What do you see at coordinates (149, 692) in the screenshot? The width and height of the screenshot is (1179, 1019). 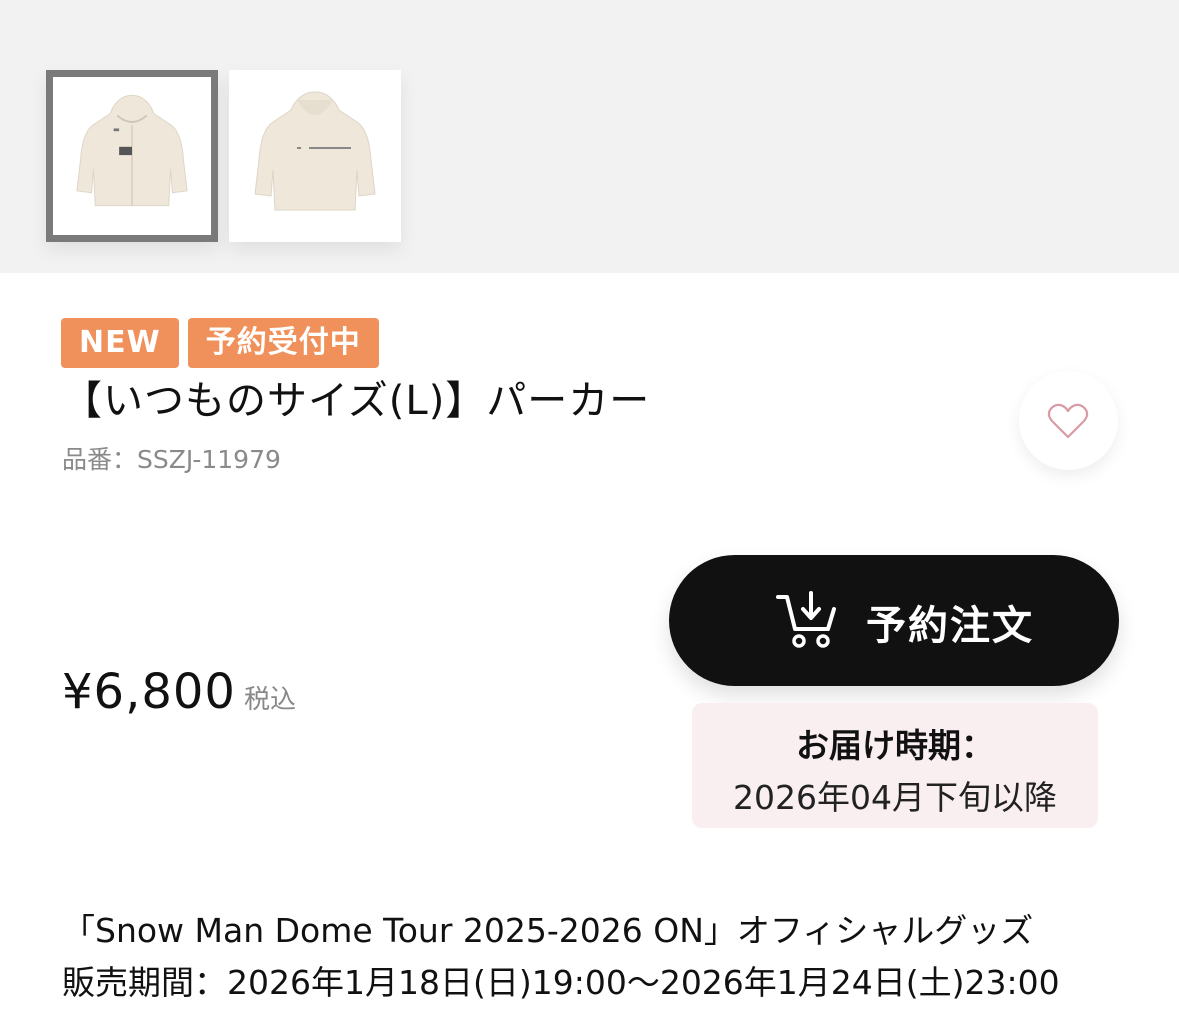 I see `price-amount: ¥6,800` at bounding box center [149, 692].